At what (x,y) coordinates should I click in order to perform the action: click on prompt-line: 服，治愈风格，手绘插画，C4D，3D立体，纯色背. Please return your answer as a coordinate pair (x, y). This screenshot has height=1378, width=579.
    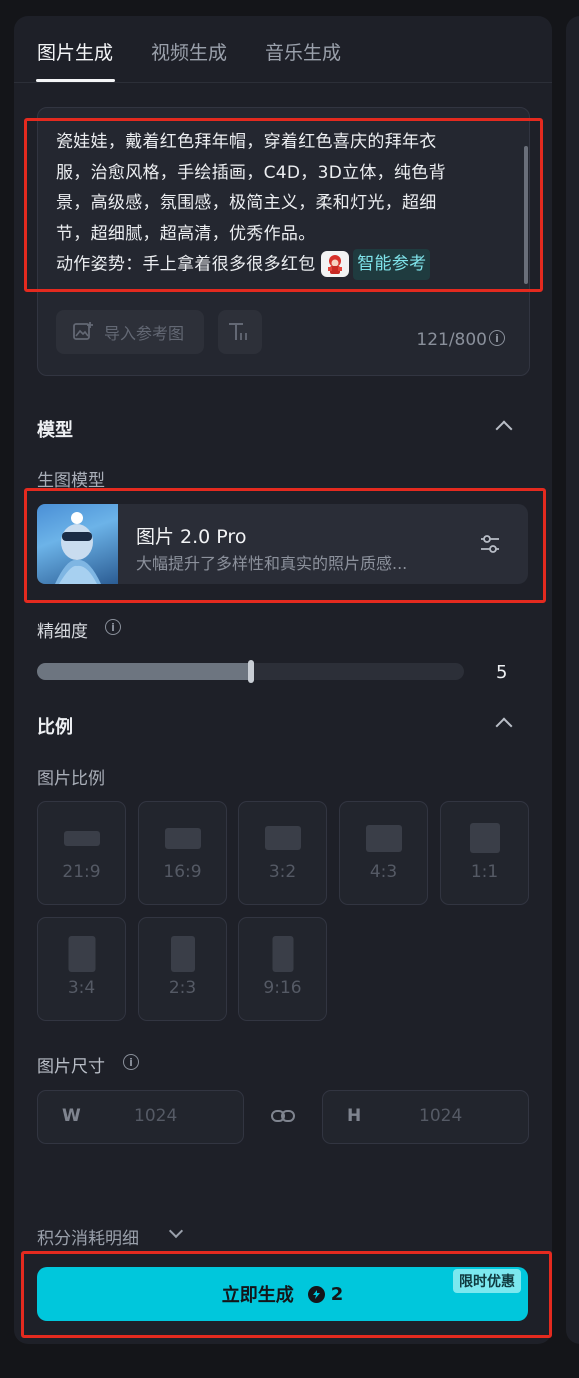
    Looking at the image, I should click on (251, 172).